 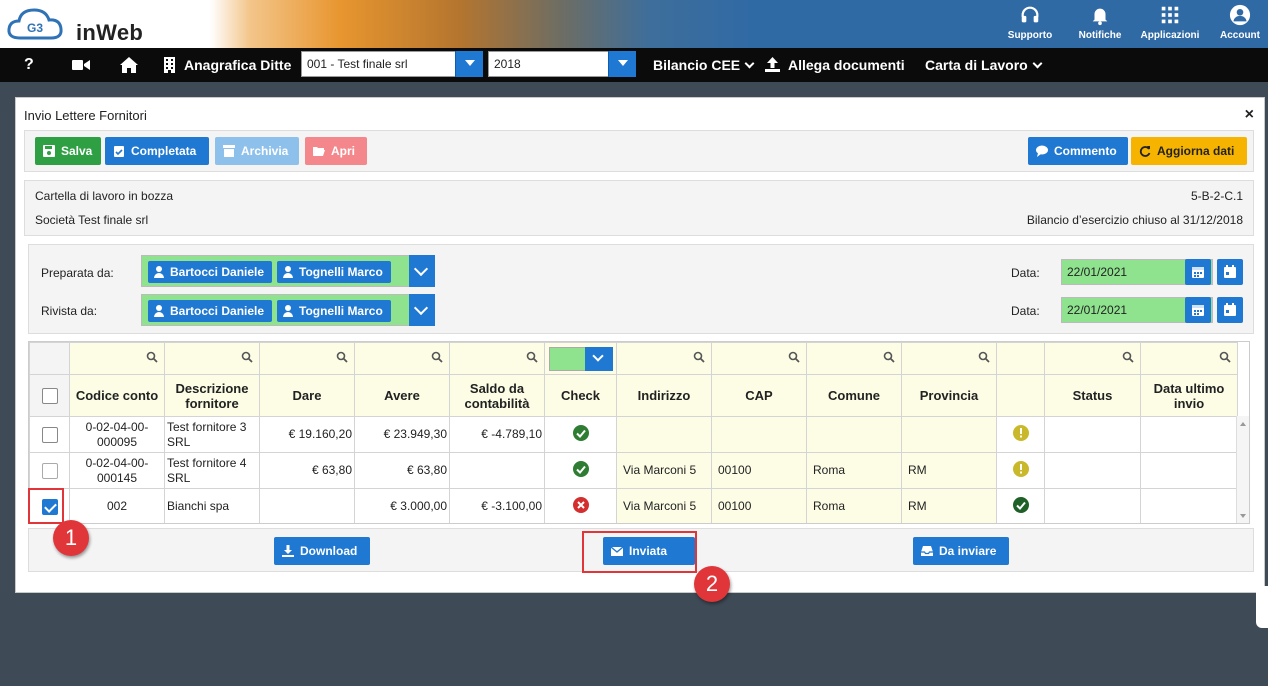 I want to click on year-select-value: 2018, so click(x=507, y=64).